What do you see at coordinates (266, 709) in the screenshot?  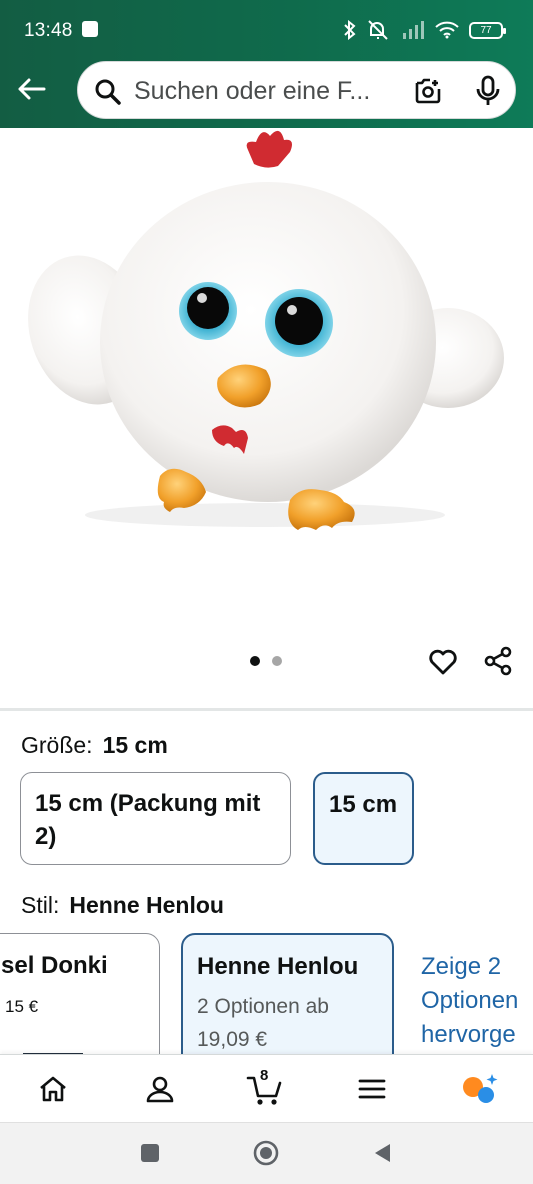 I see `section-divider` at bounding box center [266, 709].